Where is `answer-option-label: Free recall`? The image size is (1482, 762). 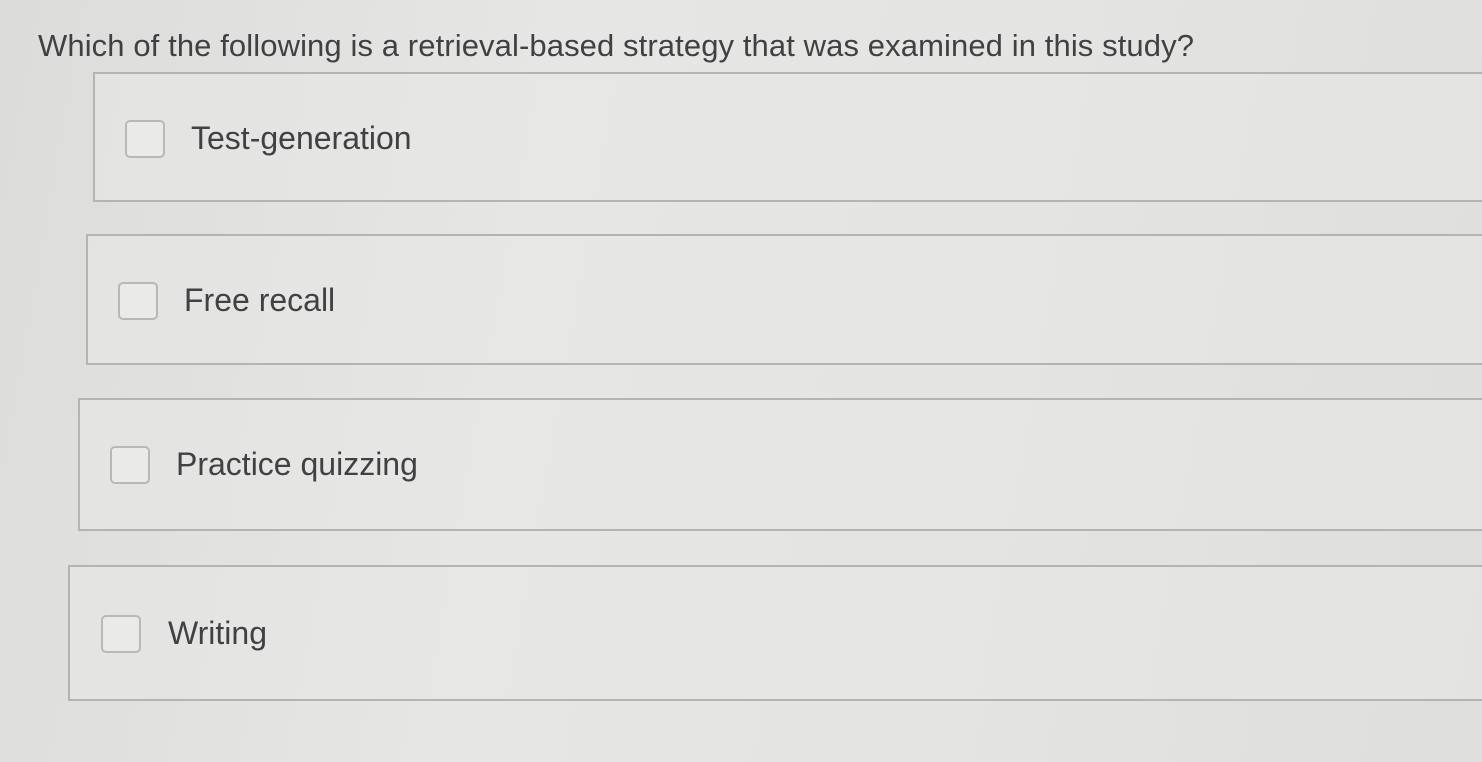 answer-option-label: Free recall is located at coordinates (260, 300).